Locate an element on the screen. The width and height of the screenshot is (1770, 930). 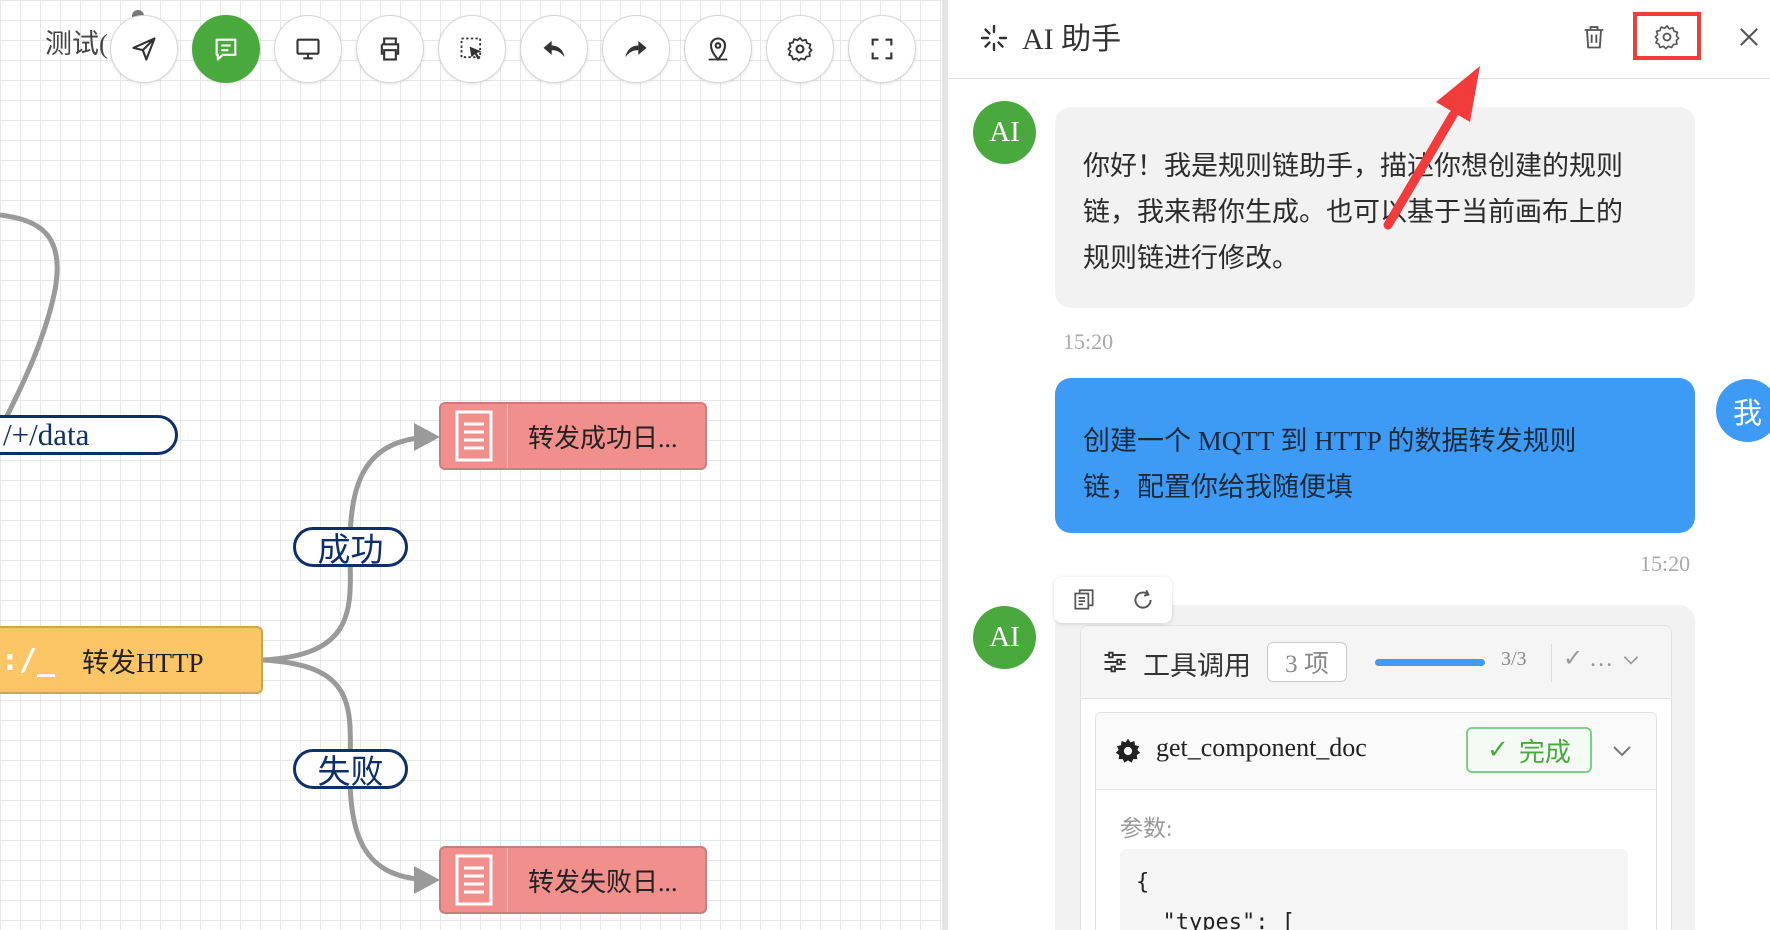
location-button is located at coordinates (718, 49).